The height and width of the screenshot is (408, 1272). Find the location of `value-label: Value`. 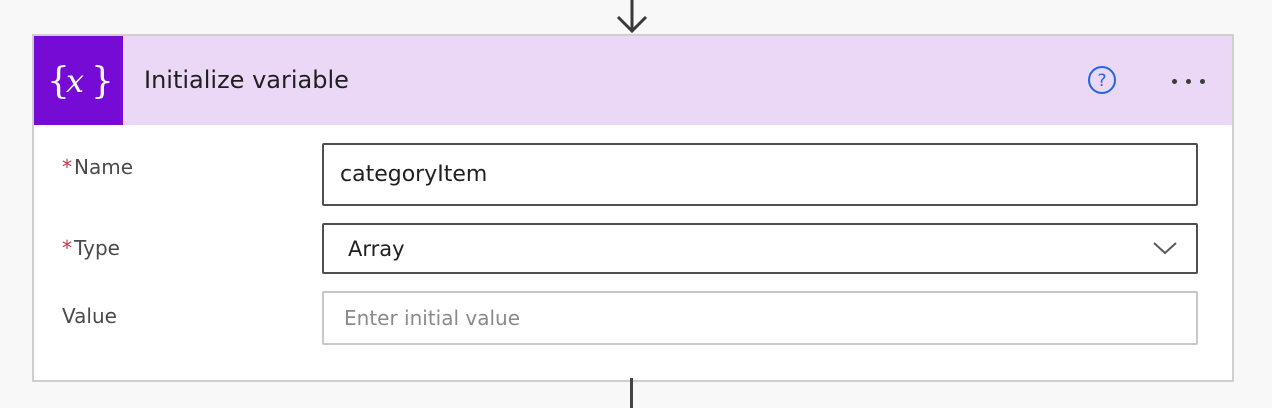

value-label: Value is located at coordinates (89, 316).